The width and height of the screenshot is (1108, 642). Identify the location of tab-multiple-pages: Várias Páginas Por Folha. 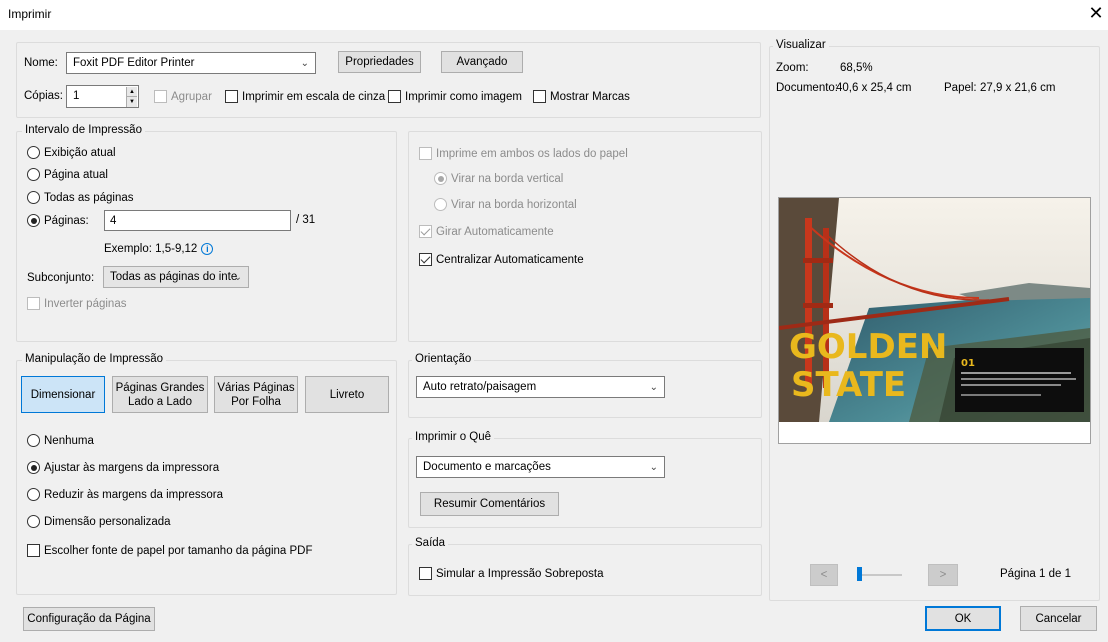
(256, 394).